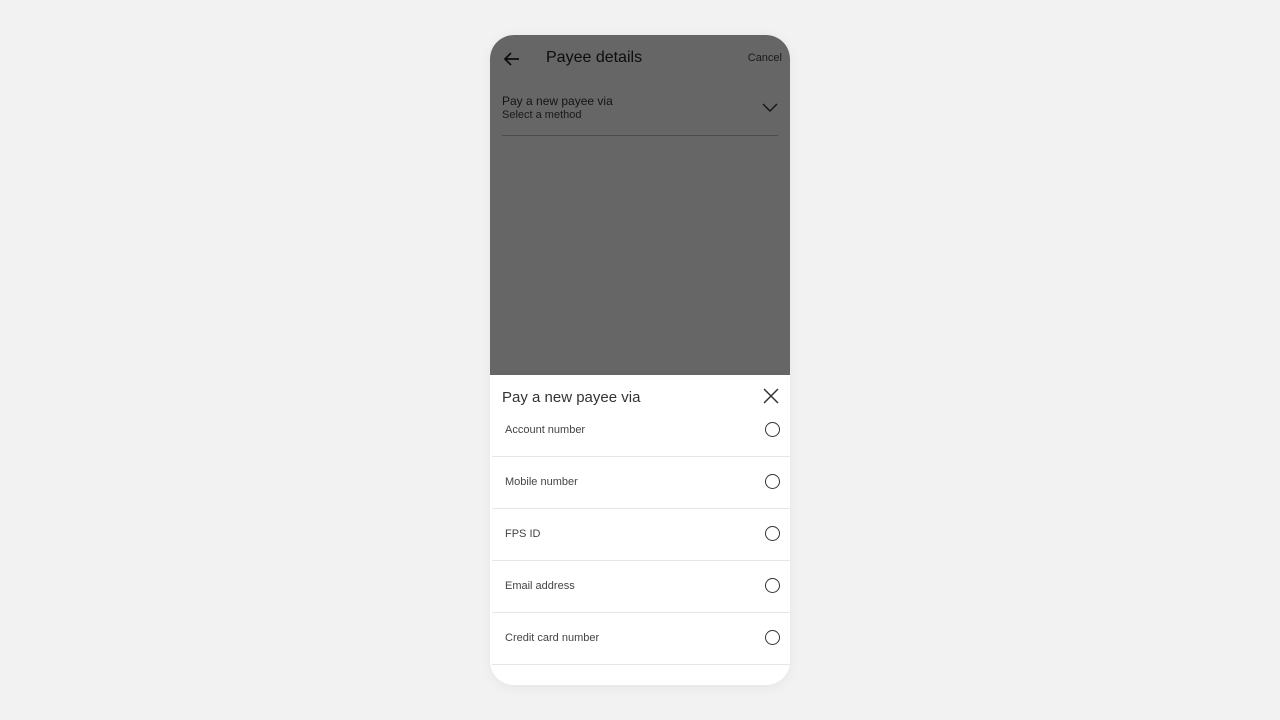  What do you see at coordinates (641, 483) in the screenshot?
I see `option-mobile-number: Mobile number` at bounding box center [641, 483].